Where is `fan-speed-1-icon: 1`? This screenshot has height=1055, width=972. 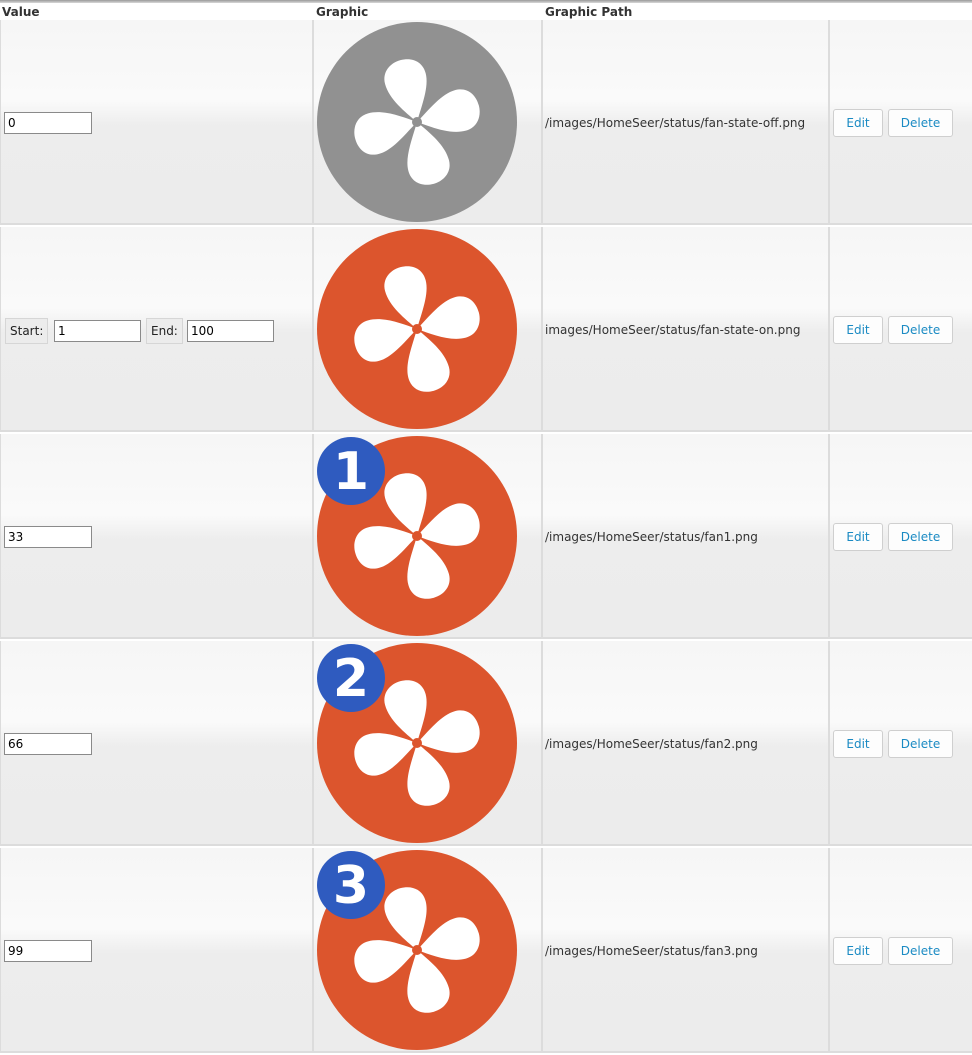 fan-speed-1-icon: 1 is located at coordinates (417, 536).